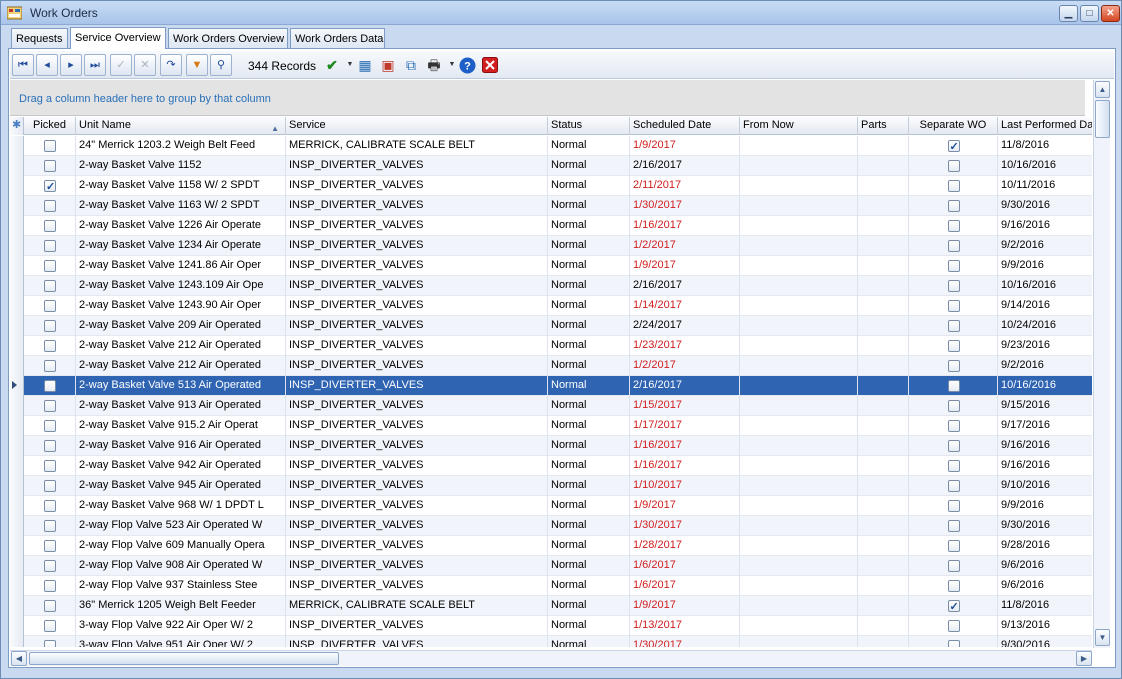 Image resolution: width=1122 pixels, height=679 pixels. What do you see at coordinates (221, 65) in the screenshot?
I see `search-icon: ⚲` at bounding box center [221, 65].